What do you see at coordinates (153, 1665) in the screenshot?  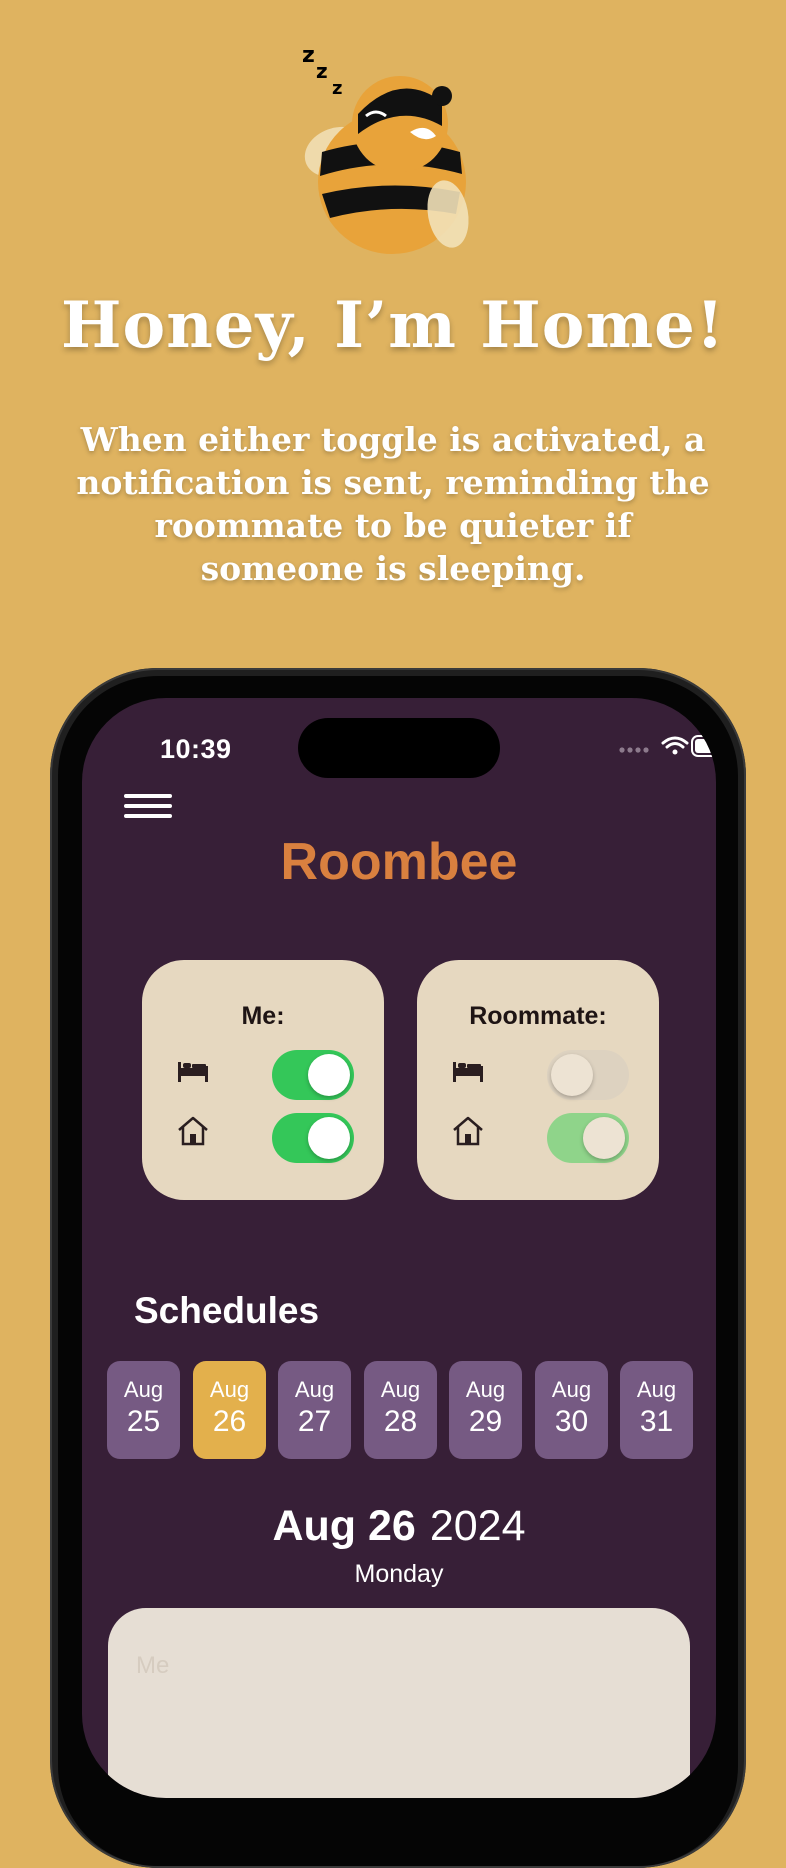 I see `schedule-card-label: Me` at bounding box center [153, 1665].